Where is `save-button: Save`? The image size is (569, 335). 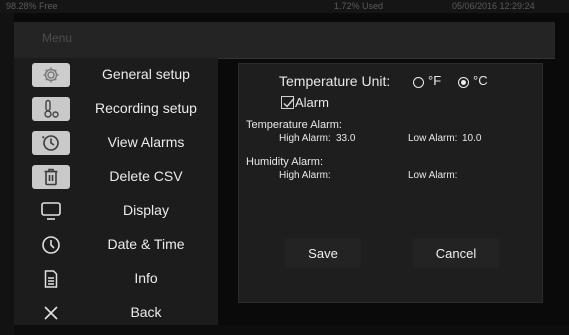 save-button: Save is located at coordinates (323, 253).